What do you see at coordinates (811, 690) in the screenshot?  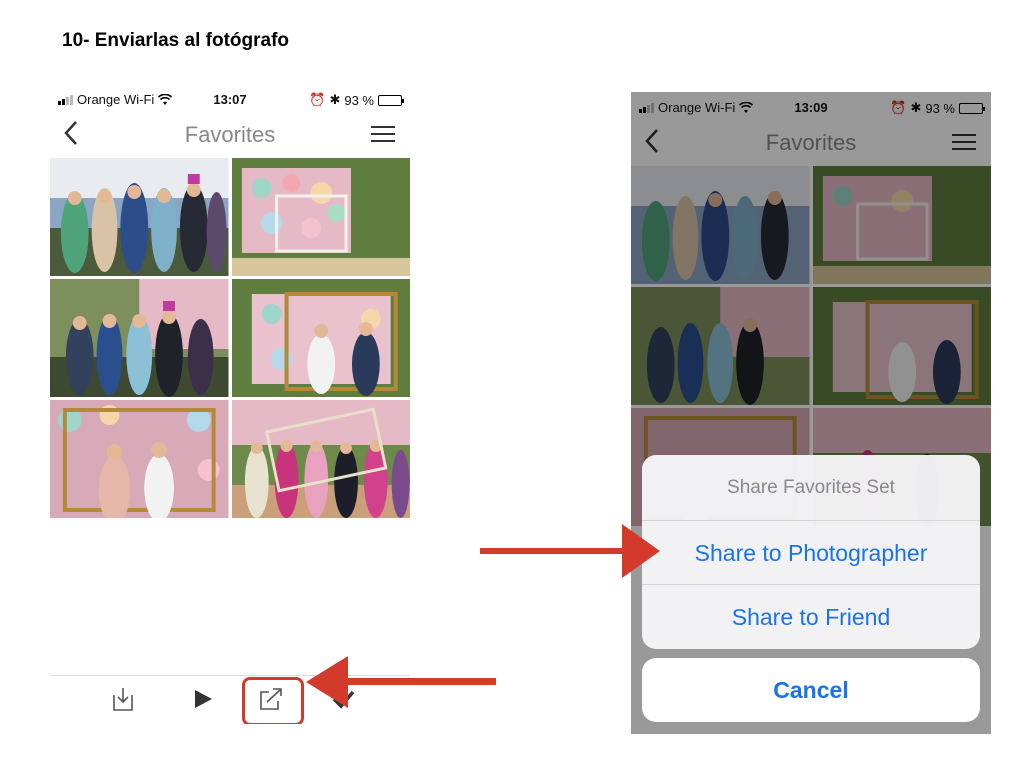 I see `cancel-button: Cancel` at bounding box center [811, 690].